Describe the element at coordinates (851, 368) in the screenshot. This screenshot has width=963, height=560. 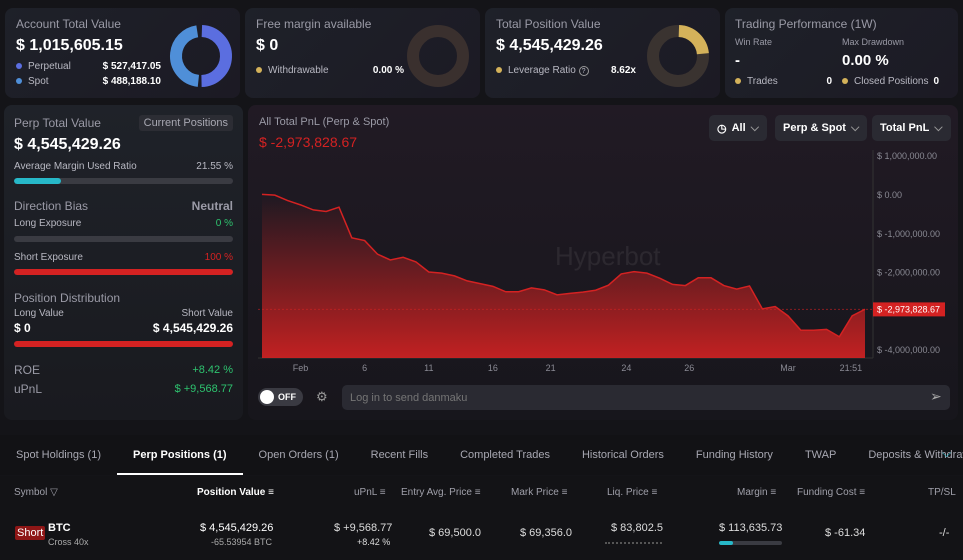
I see `x-tick-label: 21:51` at that location.